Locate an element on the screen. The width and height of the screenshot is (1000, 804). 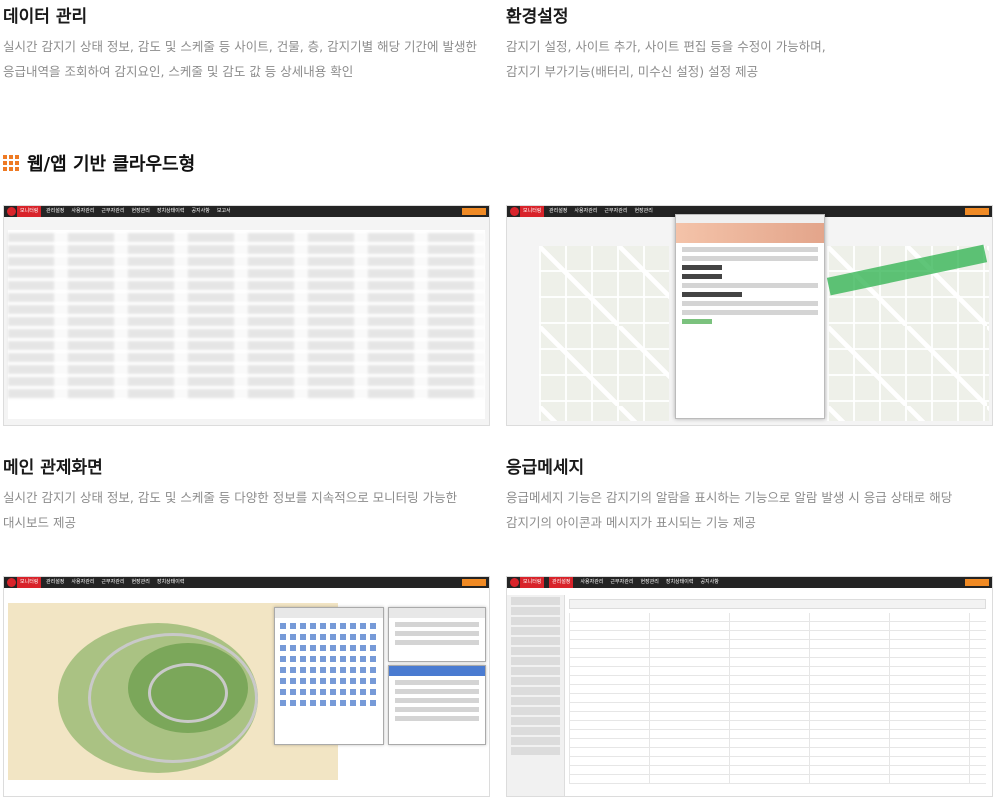
emergency-popup-window is located at coordinates (750, 316).